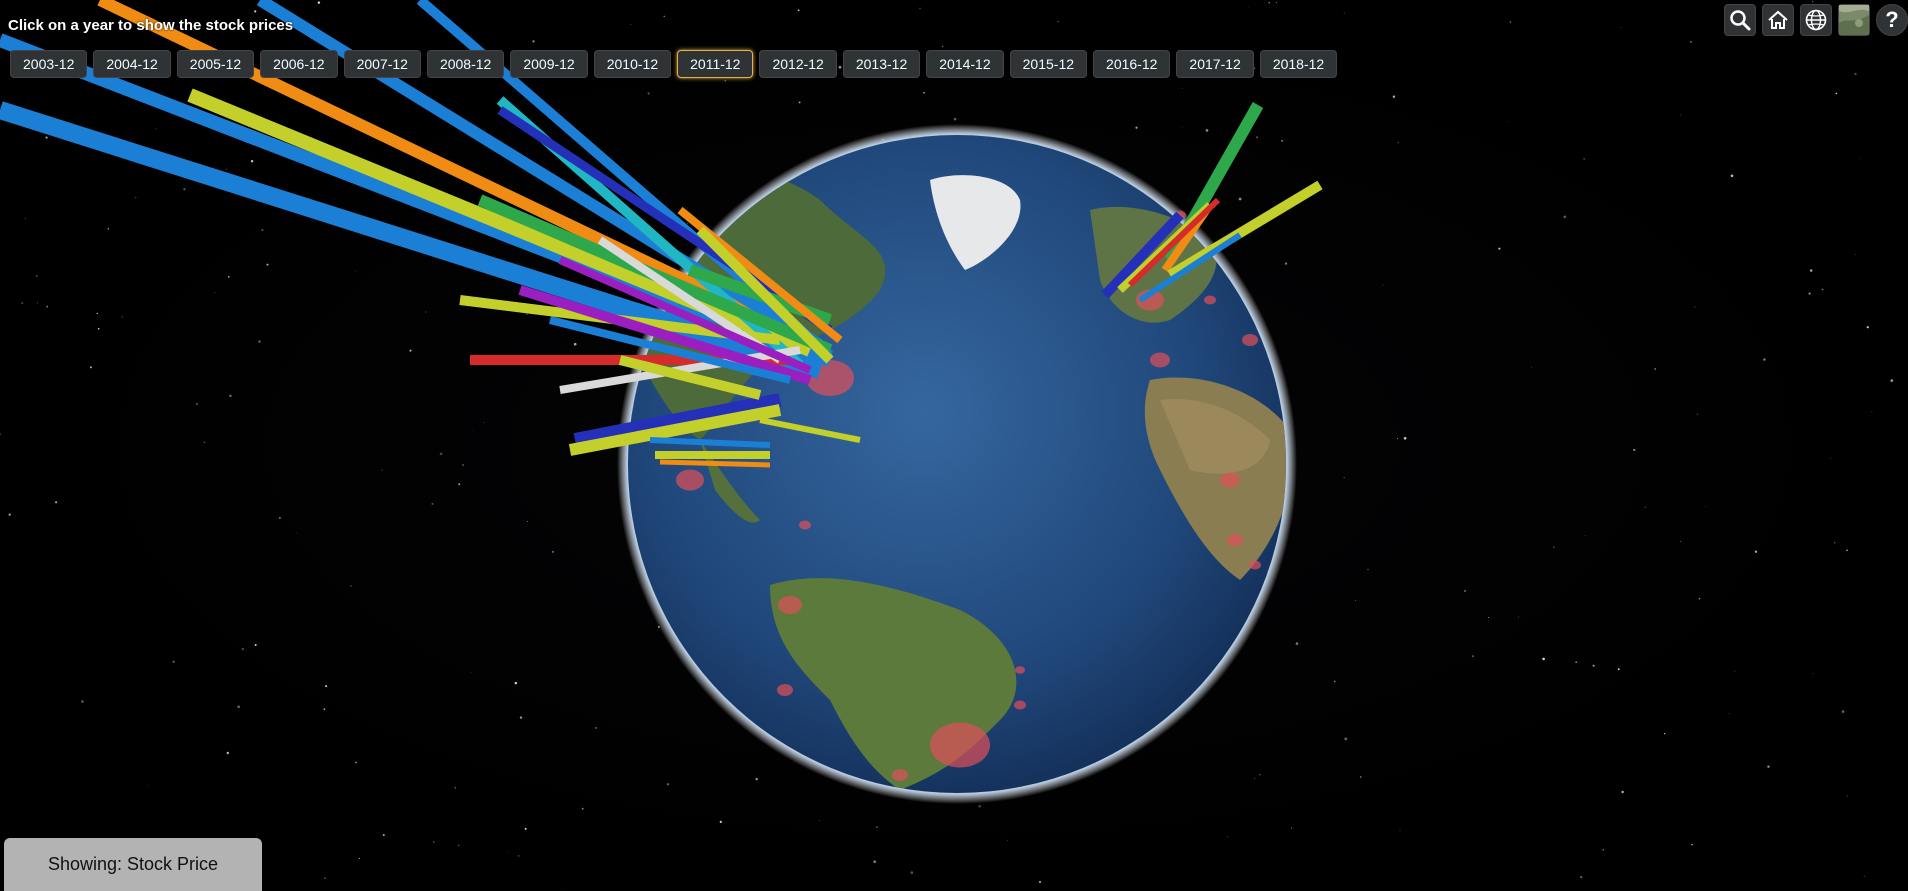 The height and width of the screenshot is (891, 1908). Describe the element at coordinates (1215, 64) in the screenshot. I see `year-button-2017-12: 2017-12` at that location.